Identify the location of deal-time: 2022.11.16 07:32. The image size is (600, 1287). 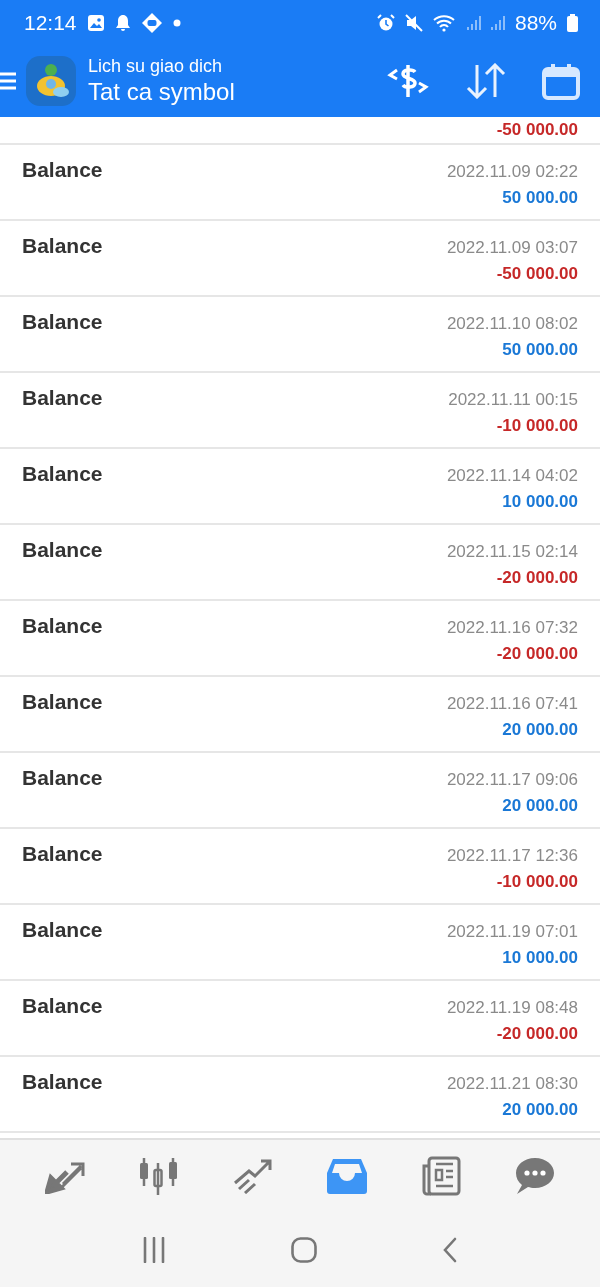
(512, 628).